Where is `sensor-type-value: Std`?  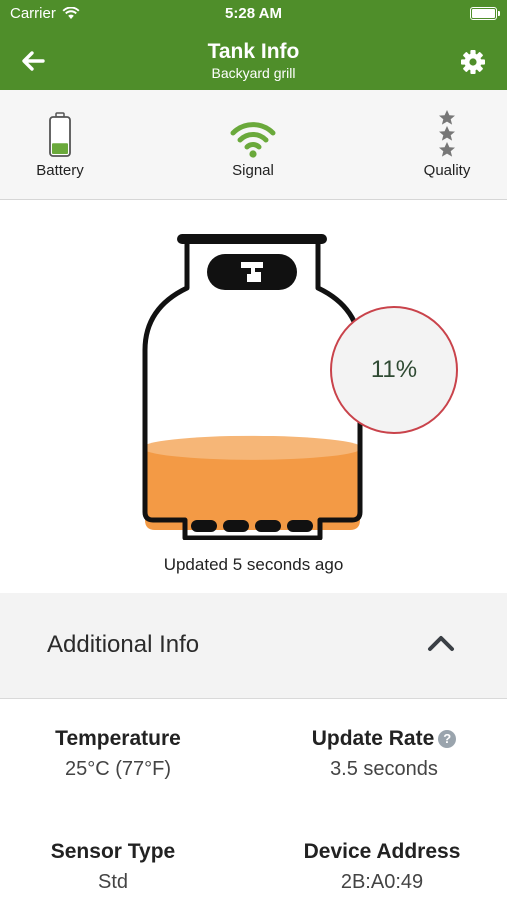
sensor-type-value: Std is located at coordinates (113, 882).